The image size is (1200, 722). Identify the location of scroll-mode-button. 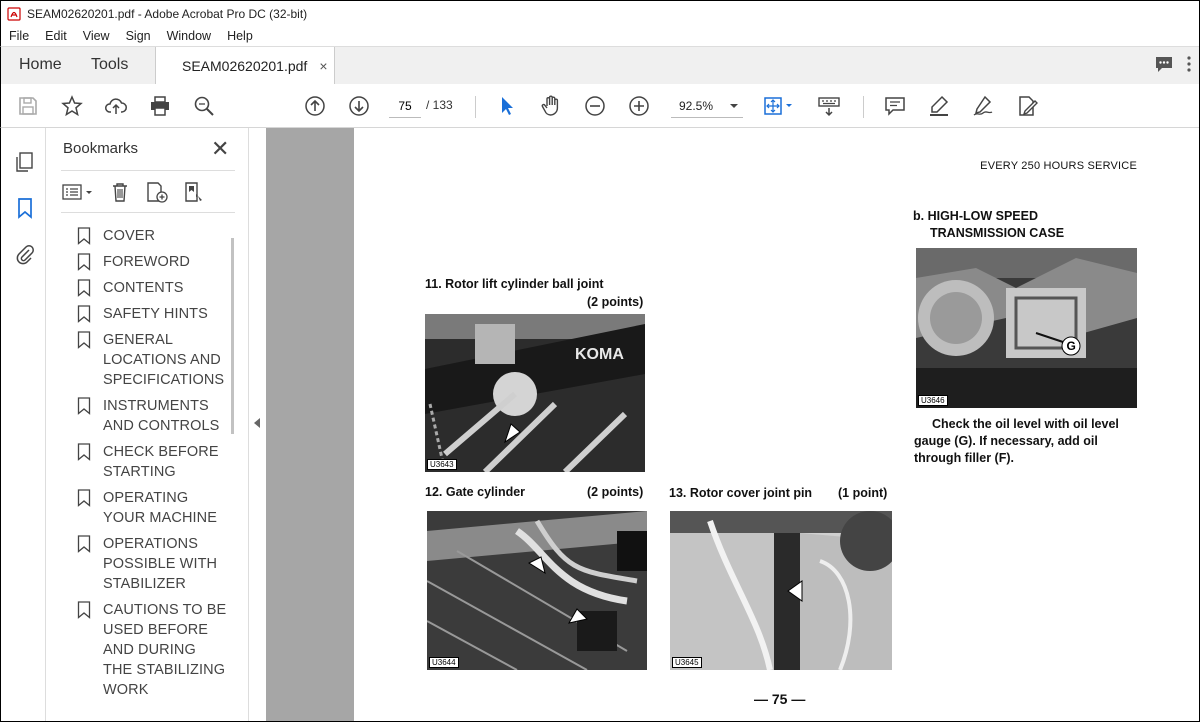
(829, 106).